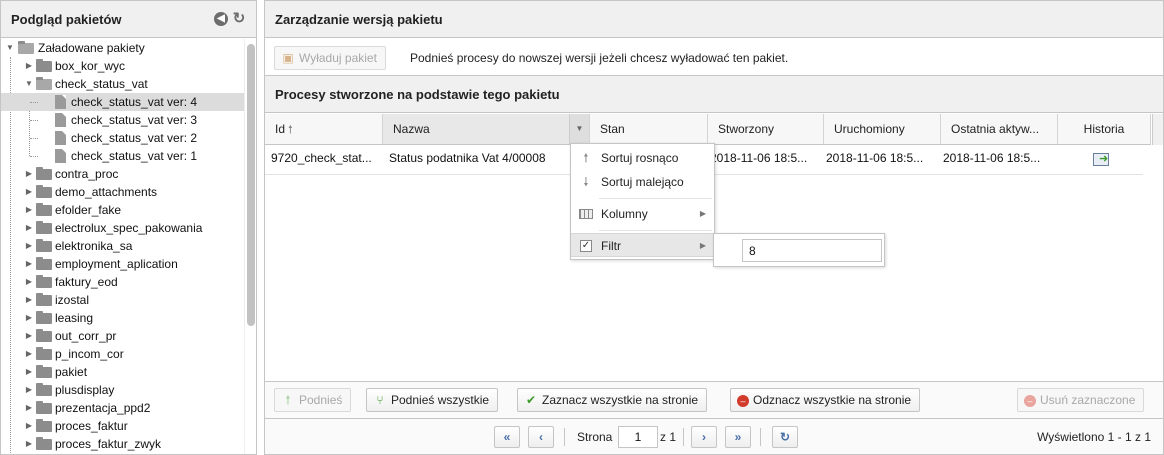 The height and width of the screenshot is (455, 1164). I want to click on tree-node: ▶ contra_proc, so click(123, 174).